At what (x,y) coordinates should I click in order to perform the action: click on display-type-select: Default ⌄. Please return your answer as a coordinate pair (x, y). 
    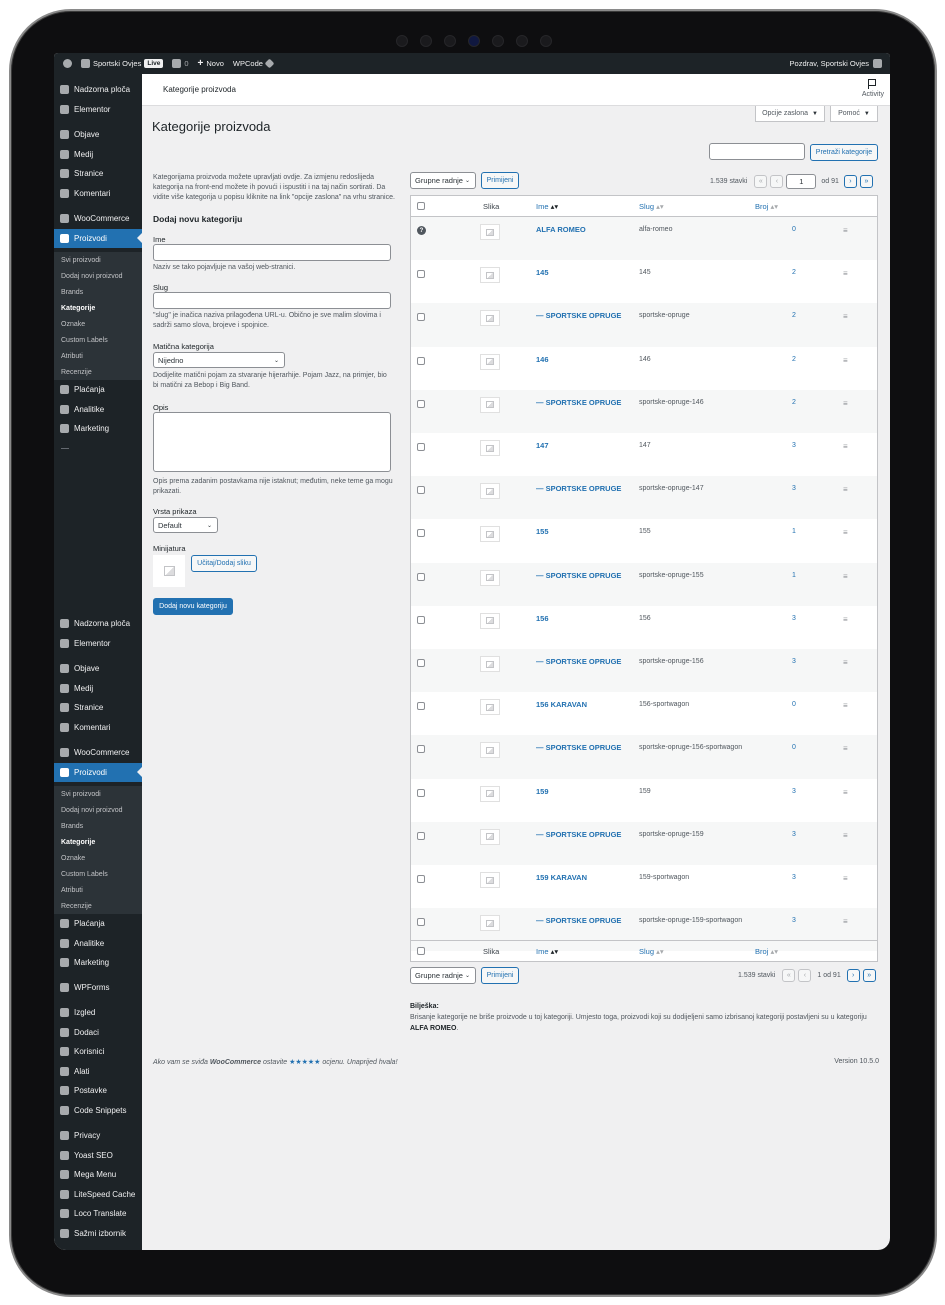
    Looking at the image, I should click on (185, 525).